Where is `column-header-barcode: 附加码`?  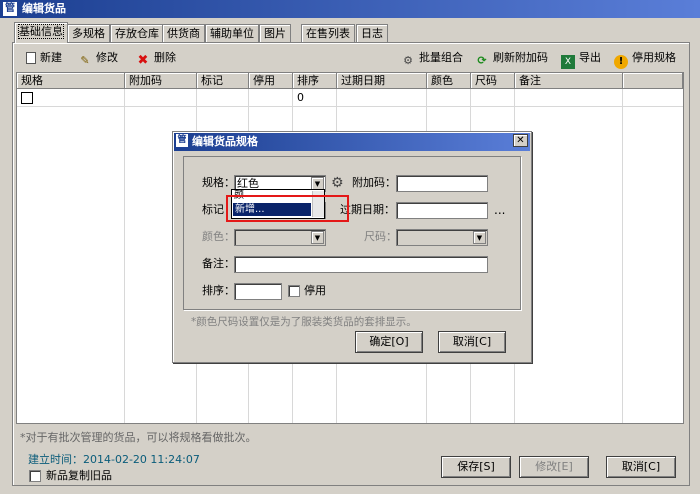 column-header-barcode: 附加码 is located at coordinates (161, 81).